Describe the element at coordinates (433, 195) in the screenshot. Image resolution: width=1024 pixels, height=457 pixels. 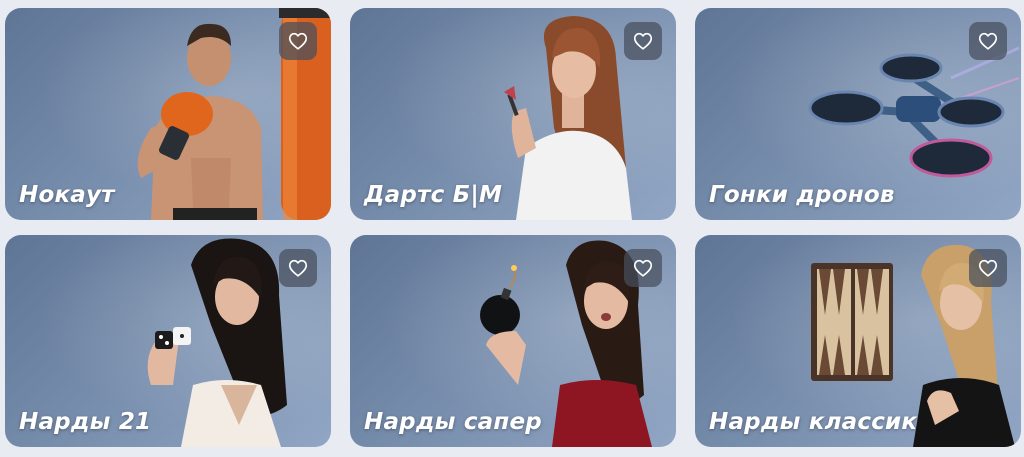
I see `game-title: Дартс Б|М` at that location.